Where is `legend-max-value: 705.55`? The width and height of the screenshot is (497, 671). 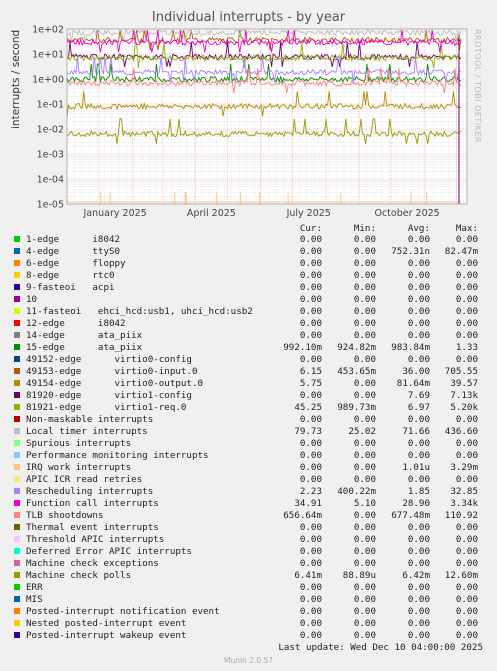
legend-max-value: 705.55 is located at coordinates (461, 371).